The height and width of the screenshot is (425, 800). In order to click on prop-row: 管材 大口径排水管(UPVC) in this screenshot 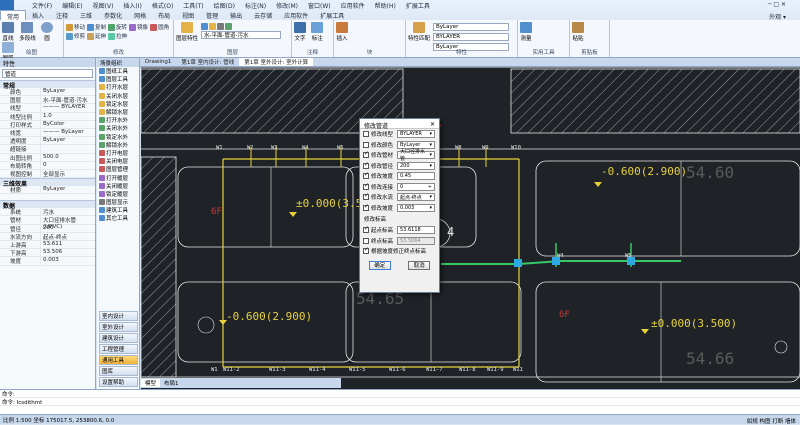, I will do `click(47, 223)`.